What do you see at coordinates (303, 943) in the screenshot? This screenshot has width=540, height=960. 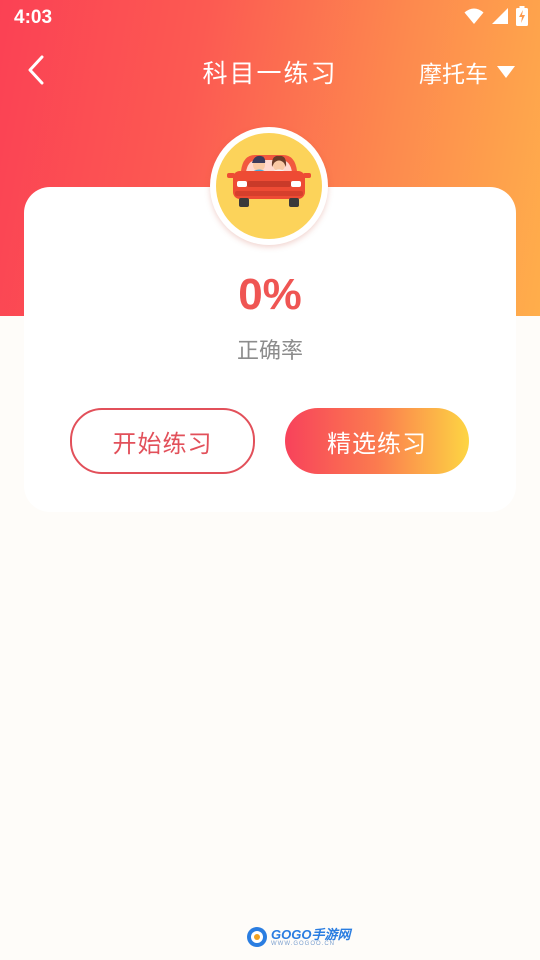 I see `watermark-site: WWW.GOGOO.CN` at bounding box center [303, 943].